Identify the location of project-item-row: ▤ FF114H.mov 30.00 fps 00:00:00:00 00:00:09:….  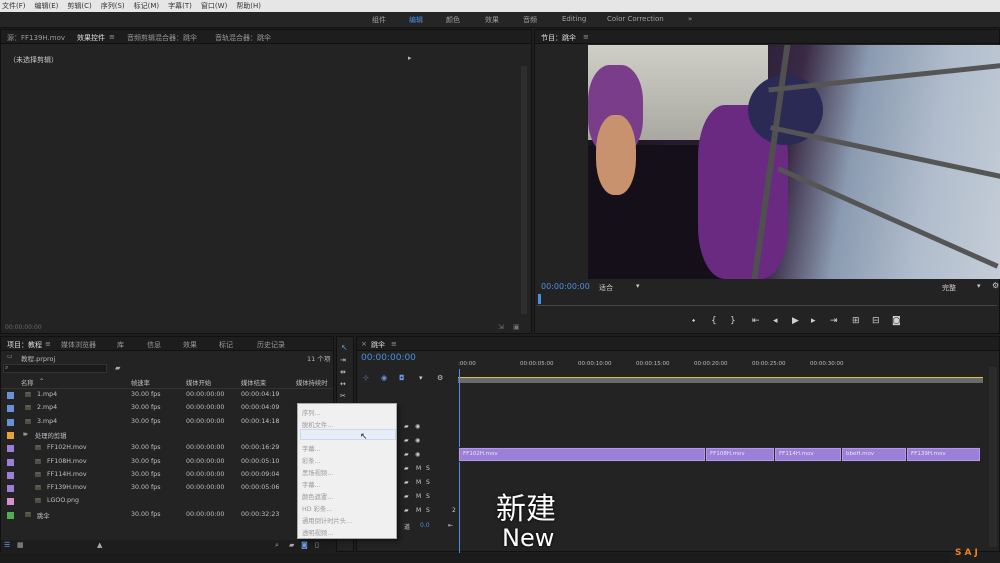
(167, 475).